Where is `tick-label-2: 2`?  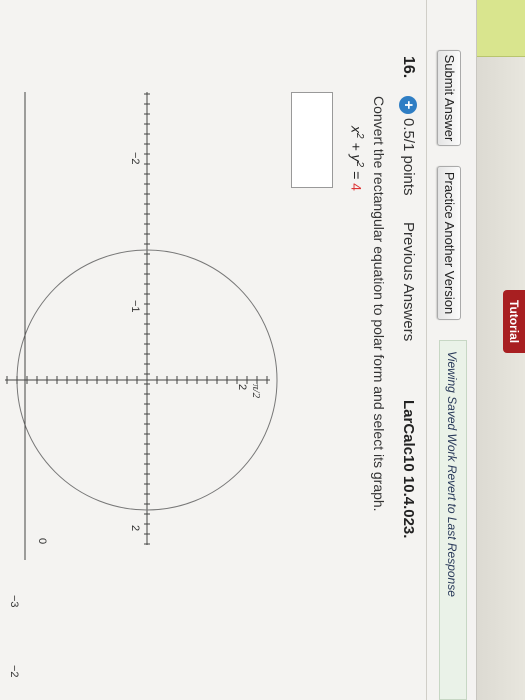
tick-label-2: 2 is located at coordinates (135, 528).